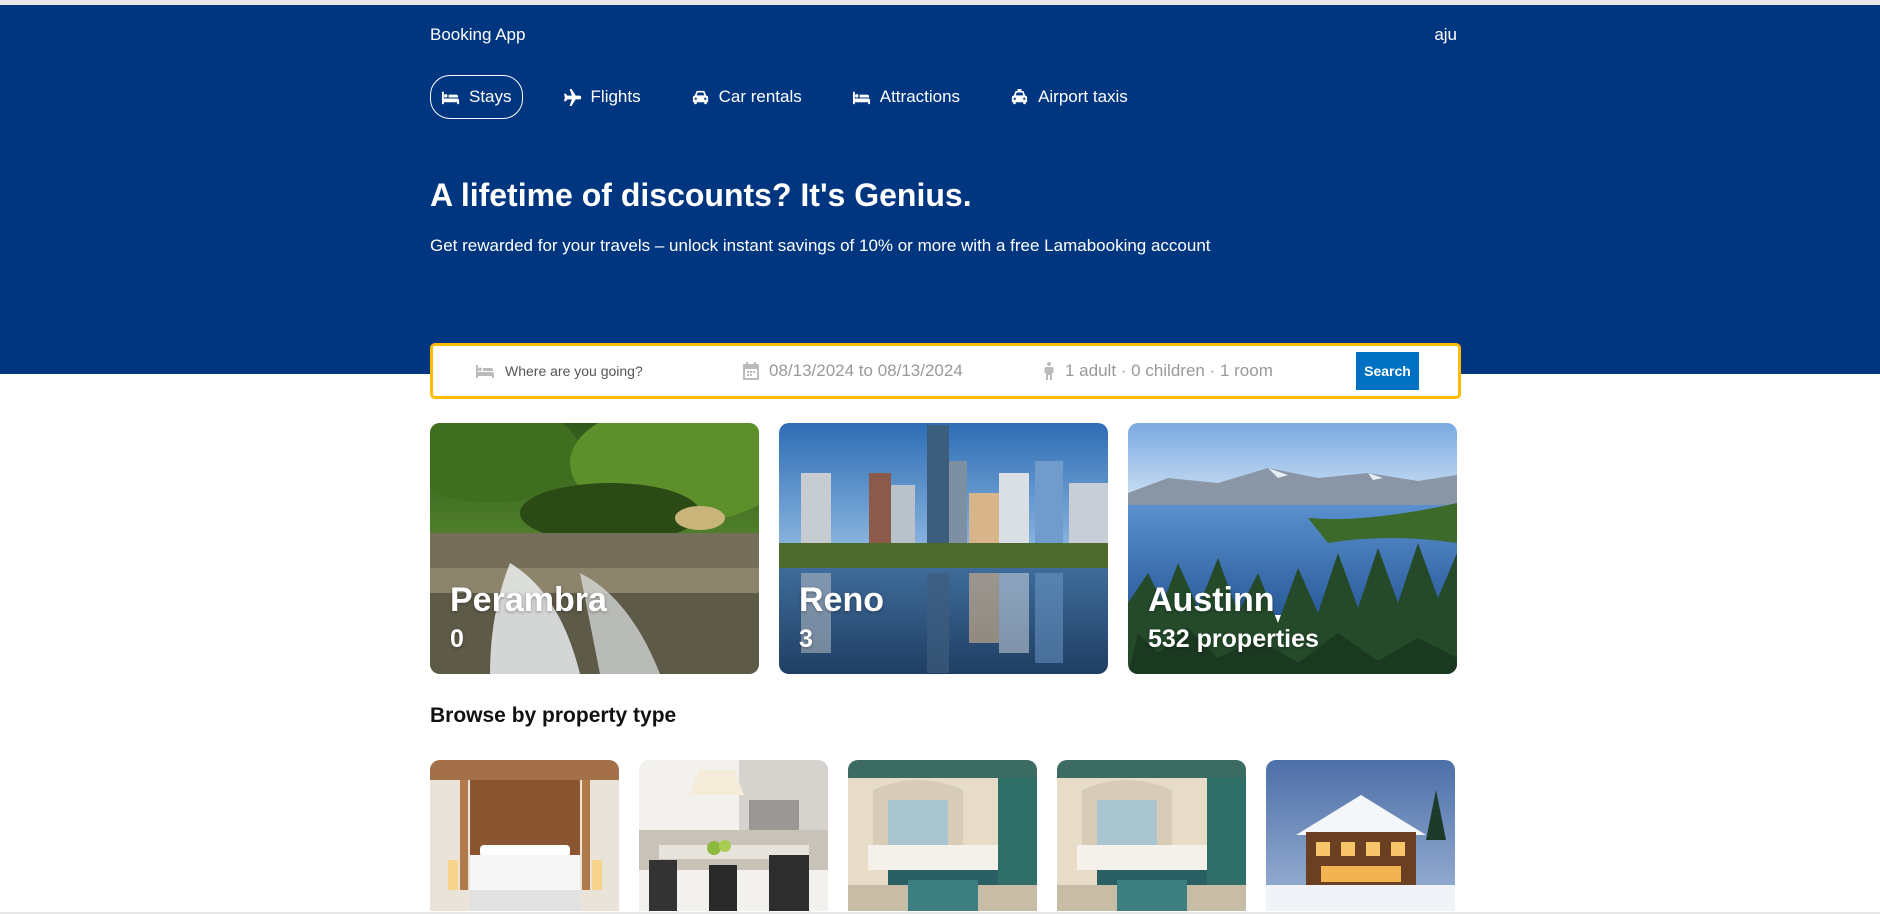 Image resolution: width=1880 pixels, height=914 pixels. Describe the element at coordinates (760, 96) in the screenshot. I see `tab-label: Car rentals` at that location.